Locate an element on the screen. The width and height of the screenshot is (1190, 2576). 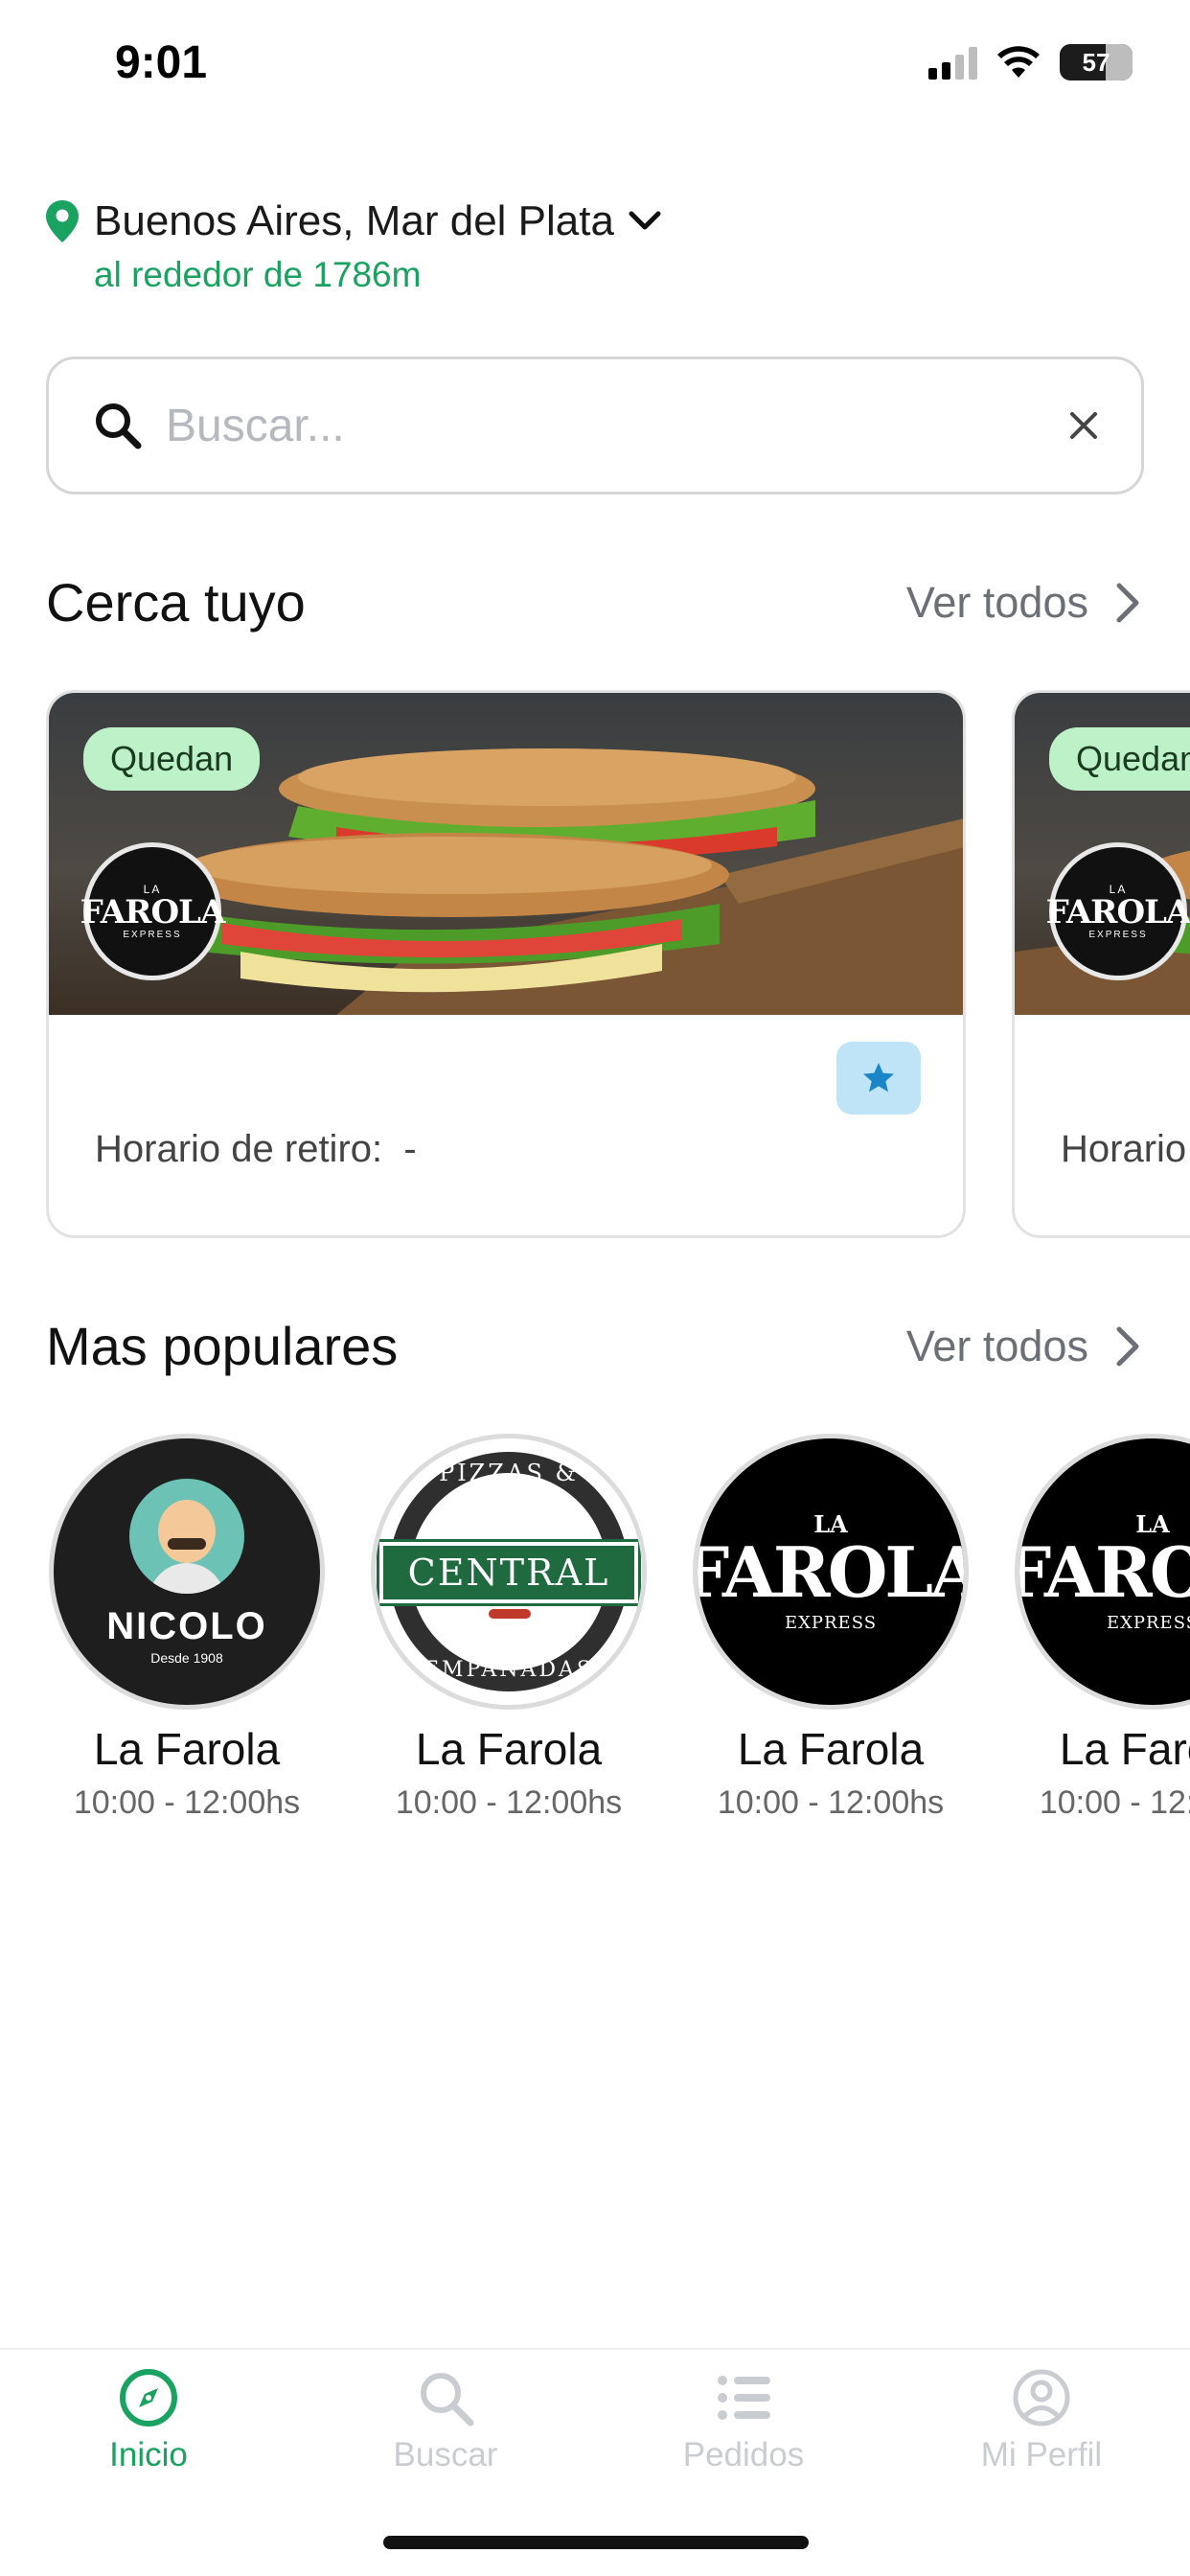
map-pin-icon is located at coordinates (62, 221).